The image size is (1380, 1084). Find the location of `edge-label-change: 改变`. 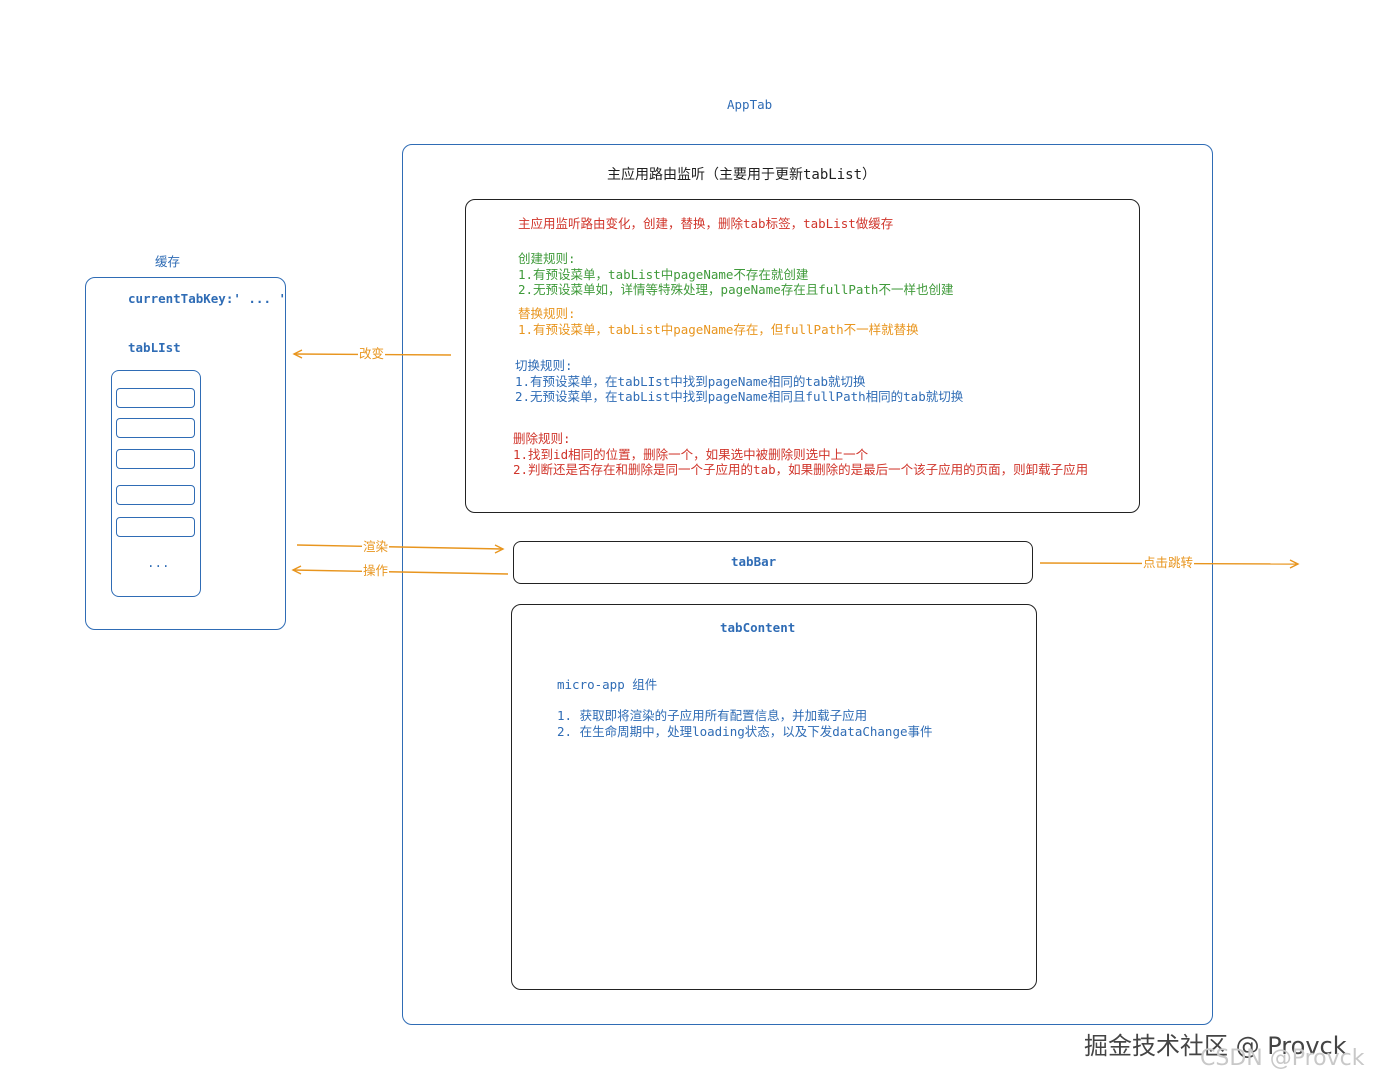

edge-label-change: 改变 is located at coordinates (372, 353).